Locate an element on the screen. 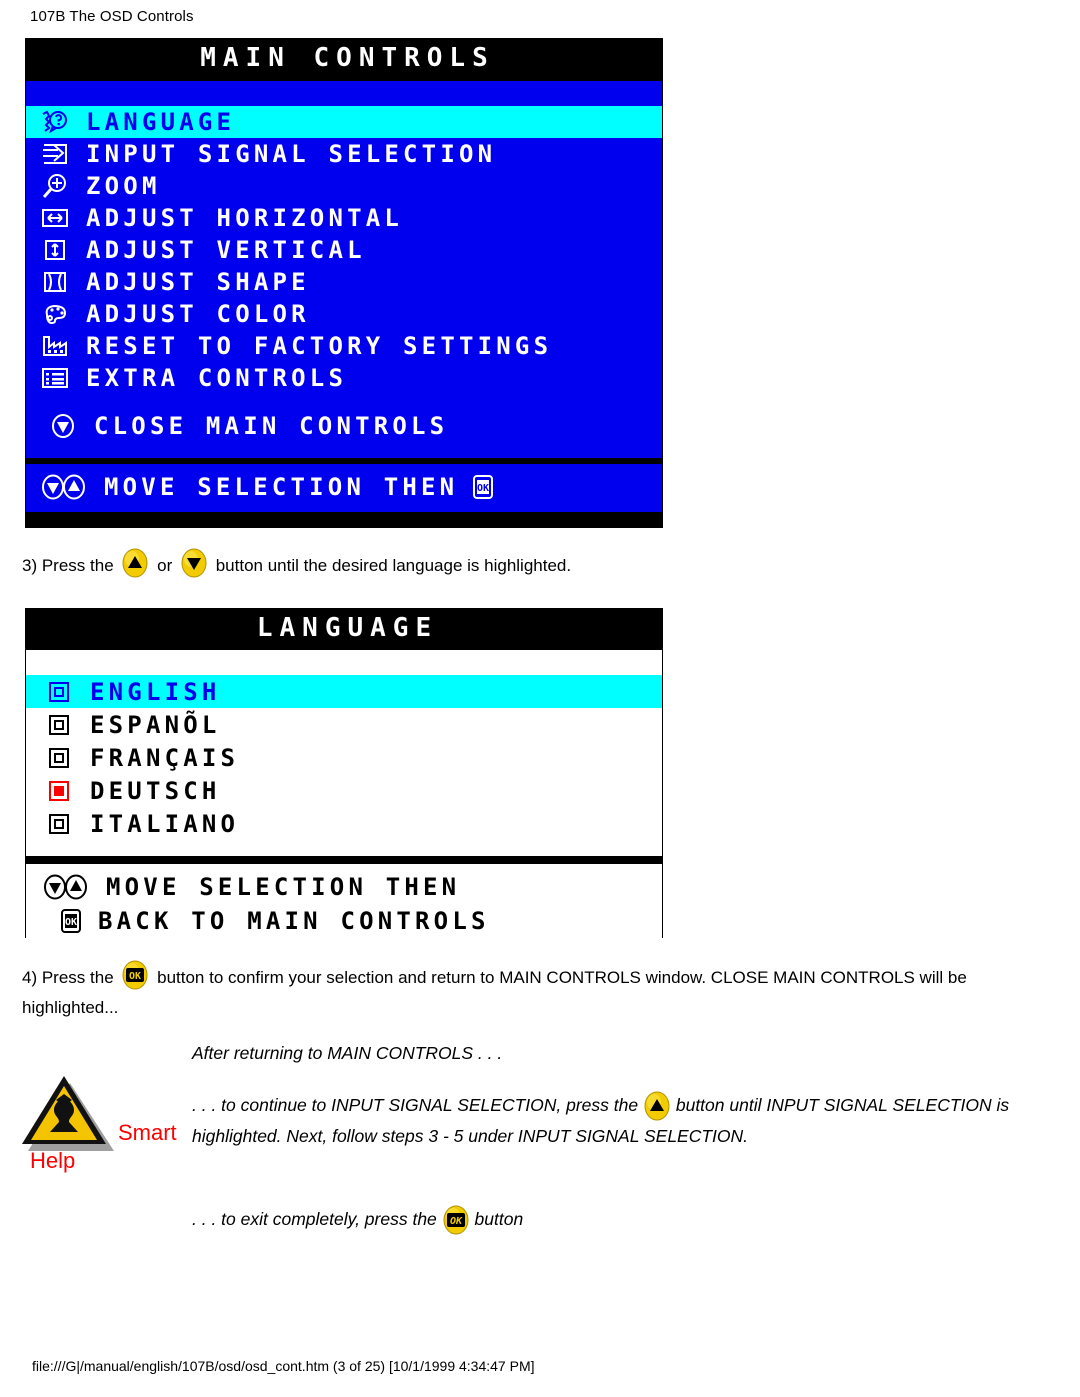 The width and height of the screenshot is (1080, 1397). menu-item-label: CLOSE MAIN CONTROLS is located at coordinates (271, 426).